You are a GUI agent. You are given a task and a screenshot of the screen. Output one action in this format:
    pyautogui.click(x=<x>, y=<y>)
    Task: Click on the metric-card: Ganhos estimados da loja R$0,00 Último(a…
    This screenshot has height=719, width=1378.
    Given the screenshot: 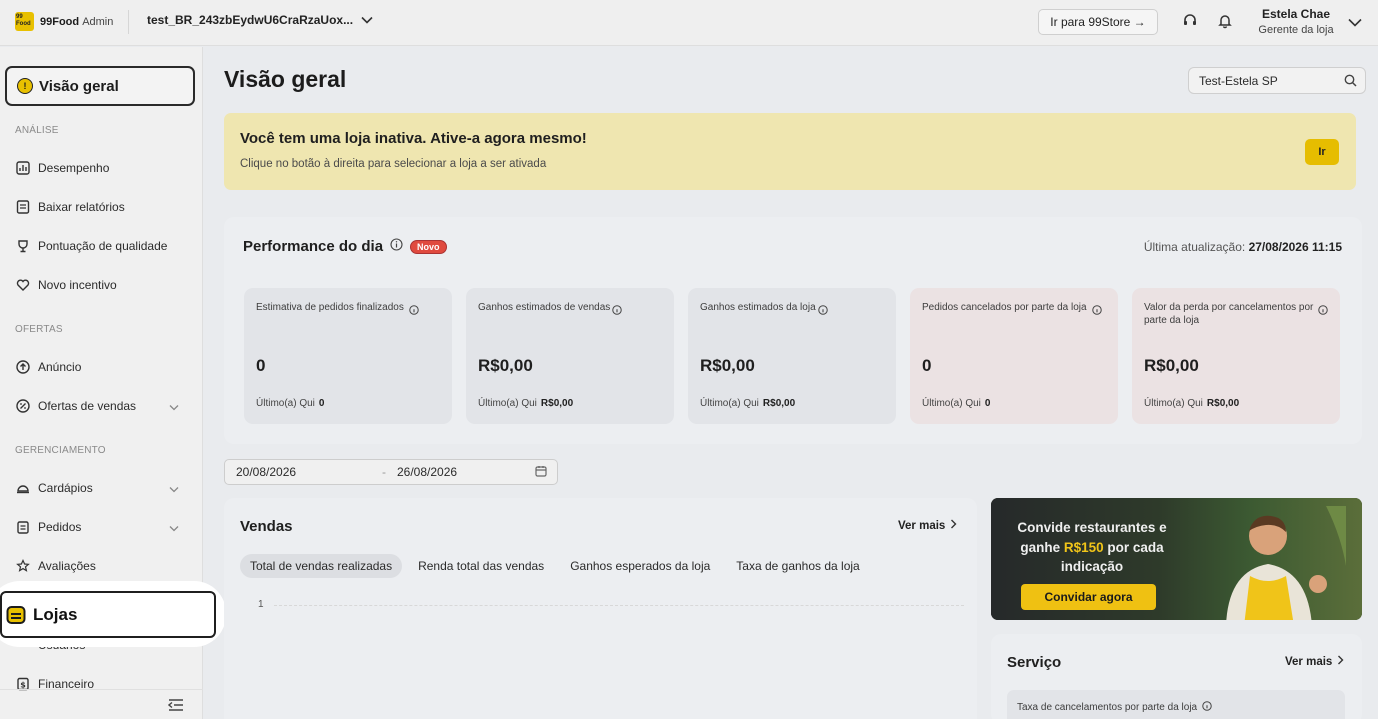 What is the action you would take?
    pyautogui.click(x=792, y=356)
    